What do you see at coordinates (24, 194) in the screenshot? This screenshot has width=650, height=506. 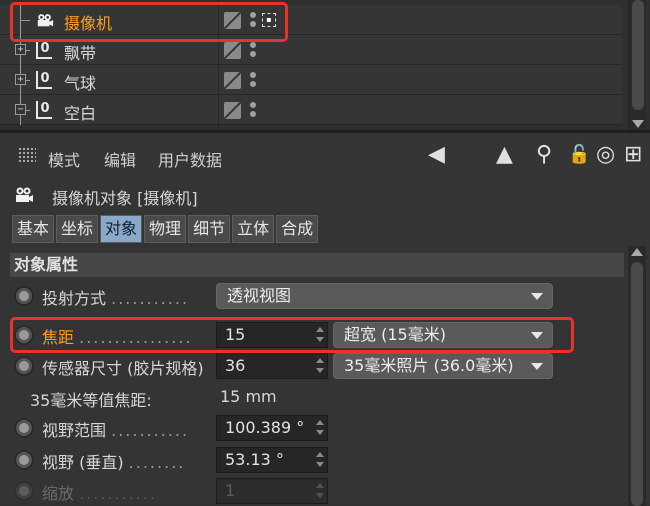 I see `camera-icon` at bounding box center [24, 194].